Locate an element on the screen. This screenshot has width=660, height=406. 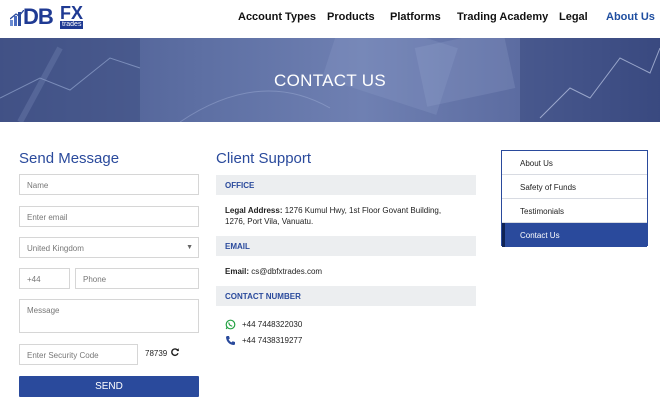
phone-icon is located at coordinates (230, 340).